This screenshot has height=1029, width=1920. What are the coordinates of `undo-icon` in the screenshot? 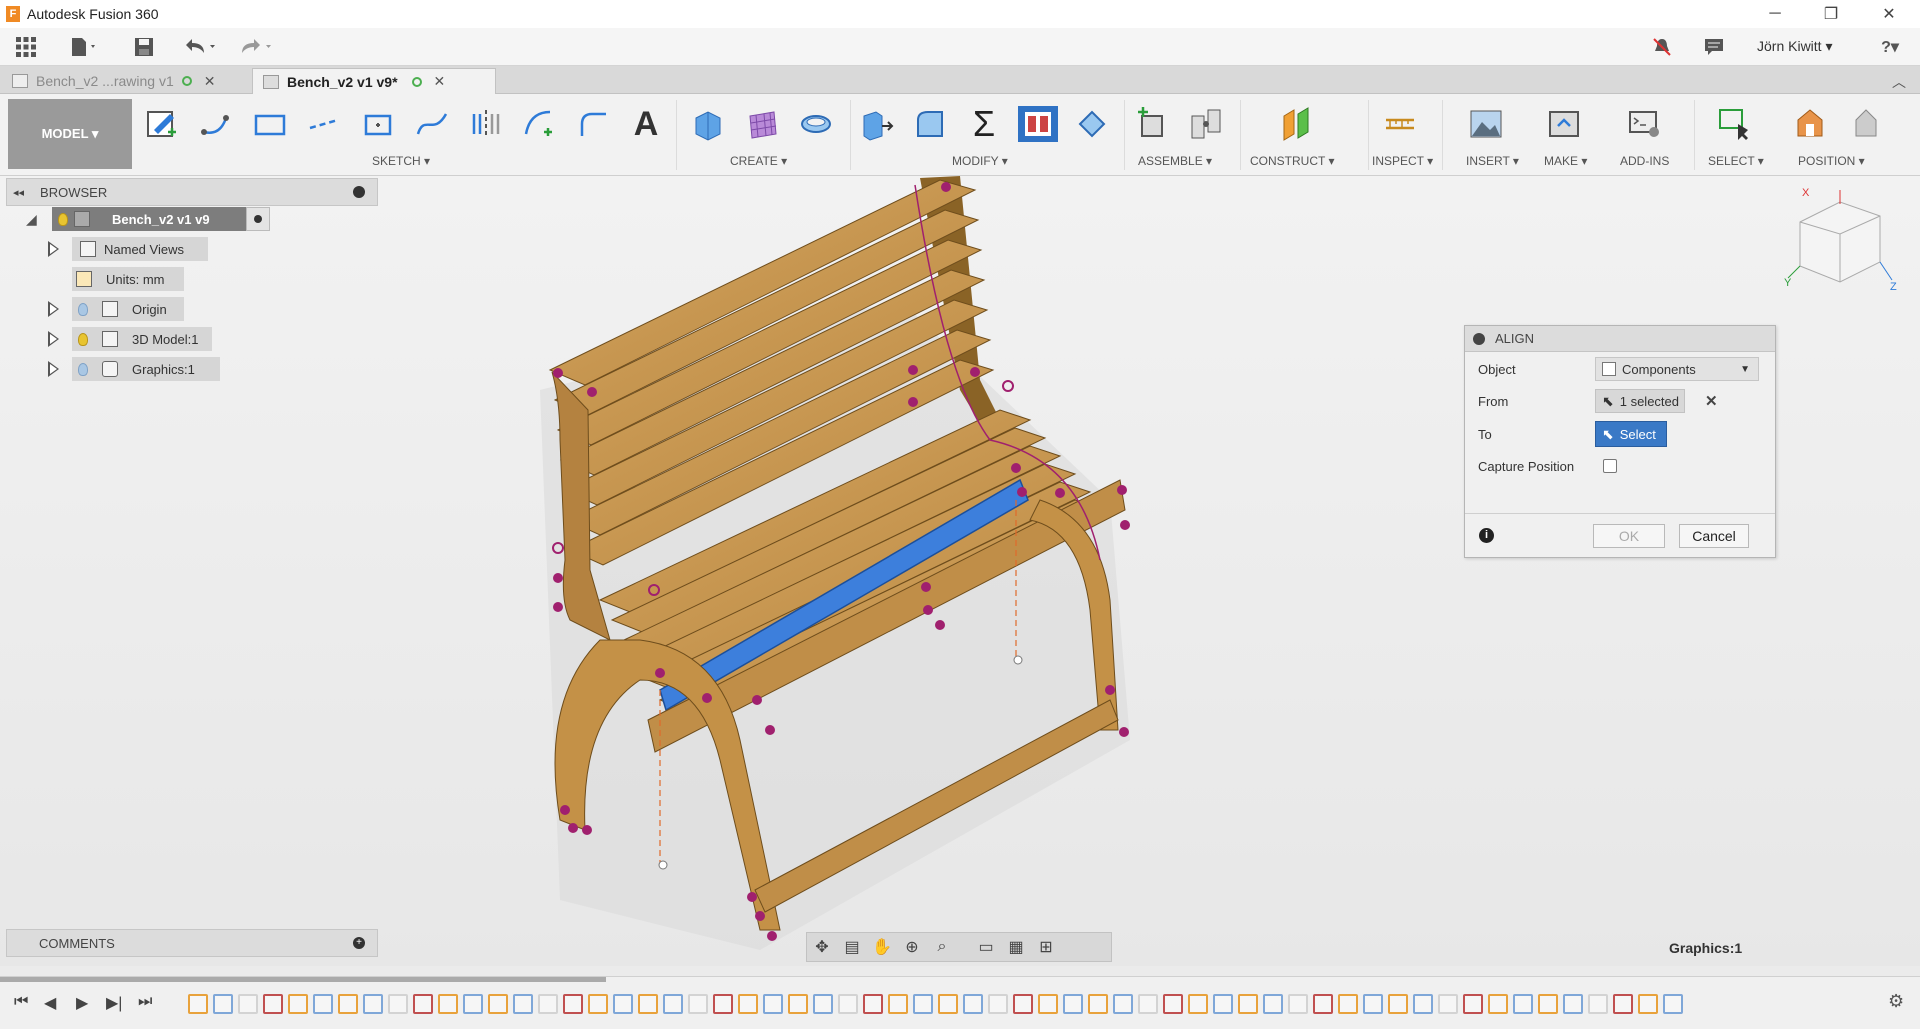 It's located at (200, 47).